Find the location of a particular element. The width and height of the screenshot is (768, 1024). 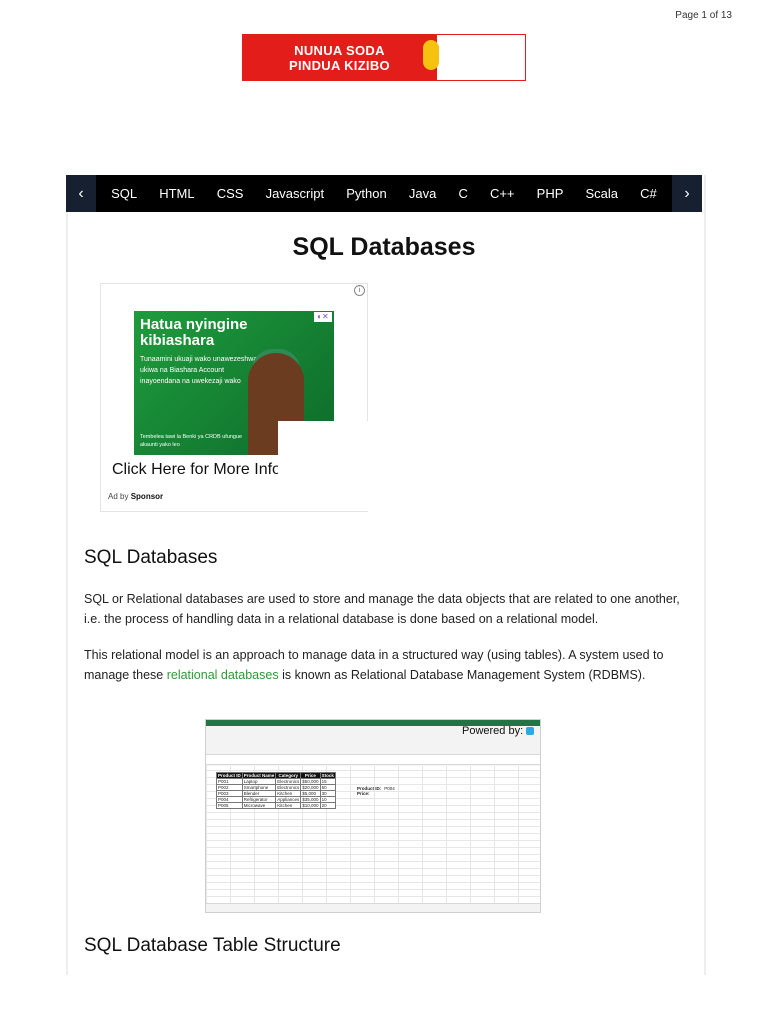

table-cell: $50,000 is located at coordinates (310, 781).